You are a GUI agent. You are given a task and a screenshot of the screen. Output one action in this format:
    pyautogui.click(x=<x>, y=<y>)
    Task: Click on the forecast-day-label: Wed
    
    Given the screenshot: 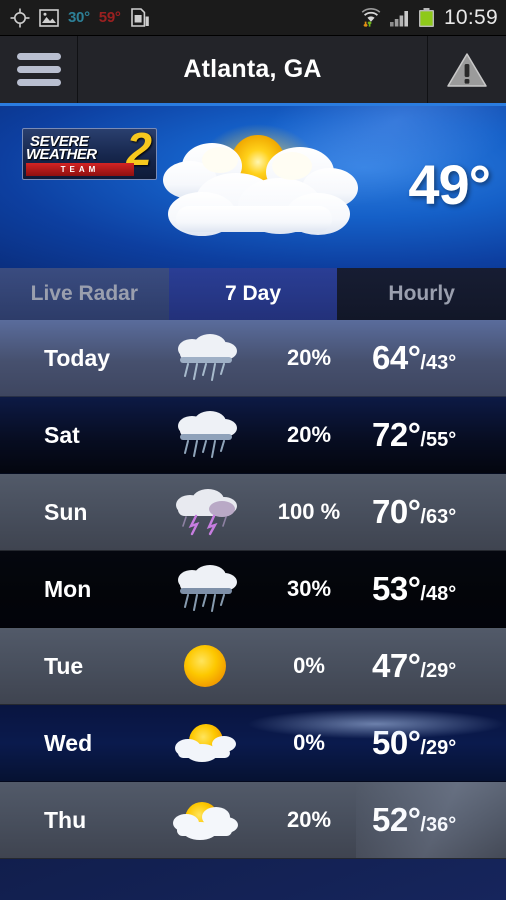 What is the action you would take?
    pyautogui.click(x=68, y=742)
    